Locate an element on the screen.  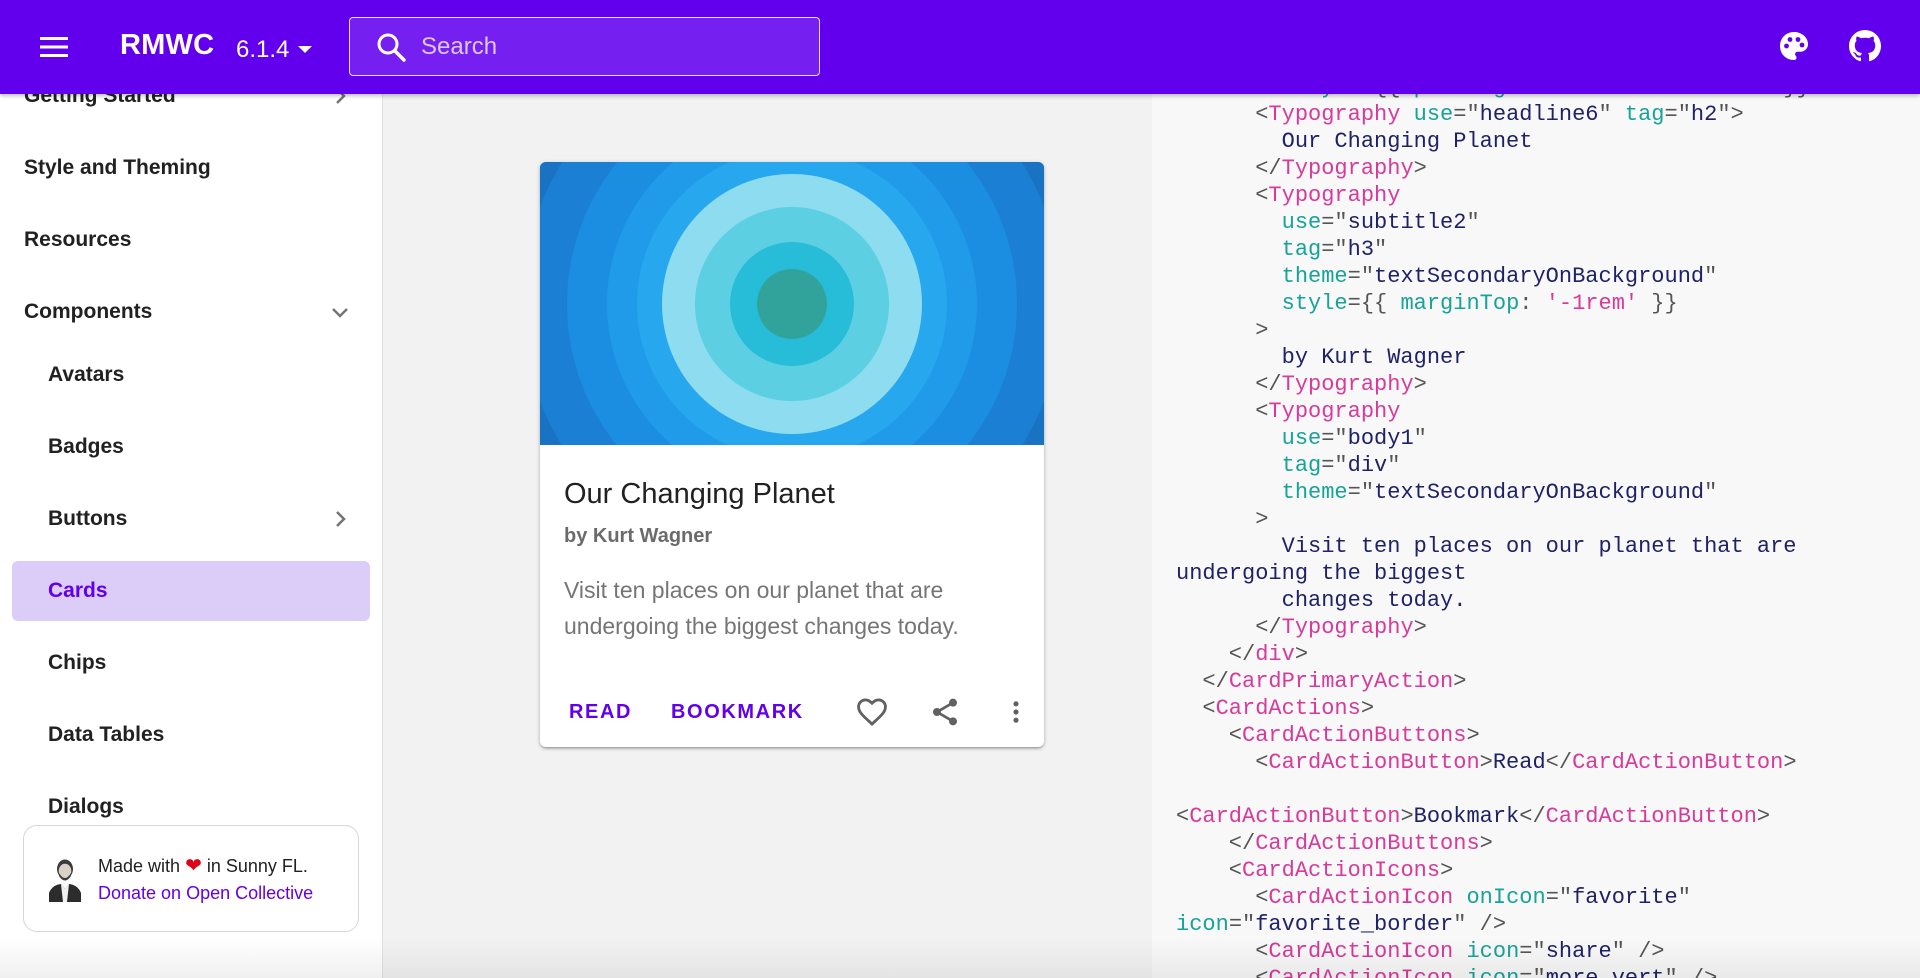
code-token: use is located at coordinates (1433, 114).